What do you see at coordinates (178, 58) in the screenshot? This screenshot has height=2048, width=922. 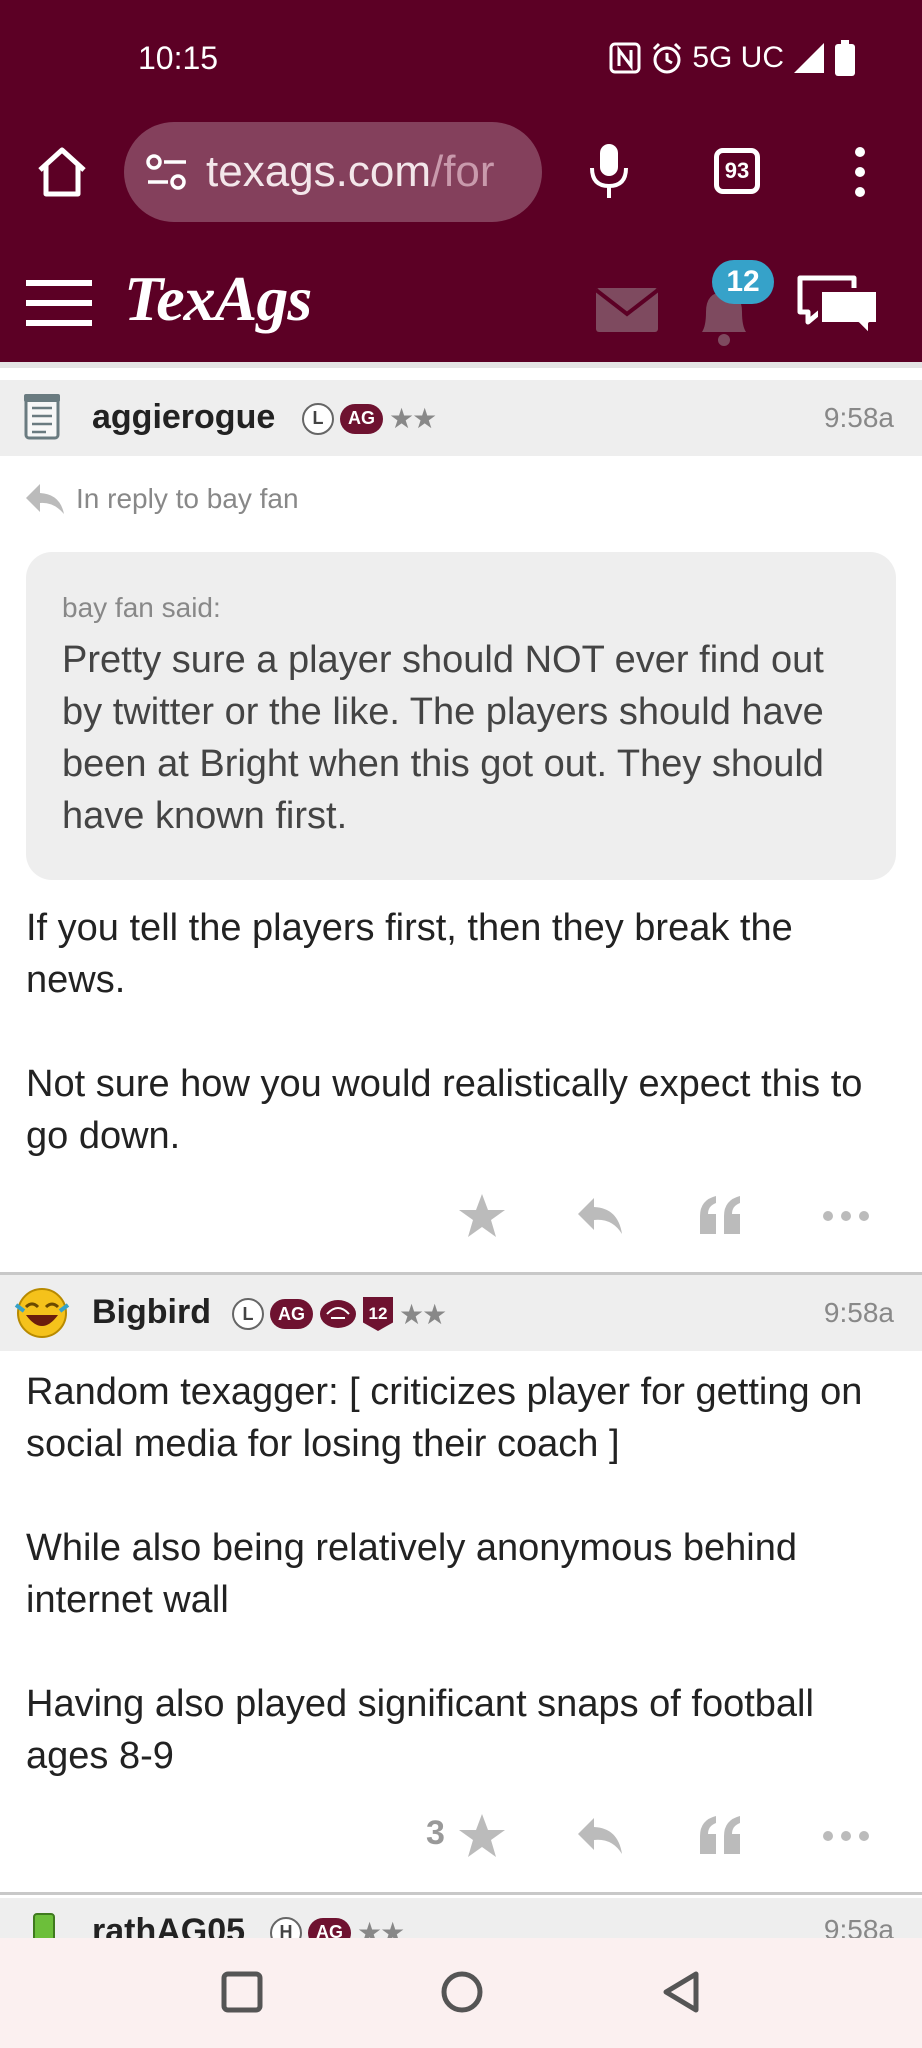 I see `status-time: 10:15` at bounding box center [178, 58].